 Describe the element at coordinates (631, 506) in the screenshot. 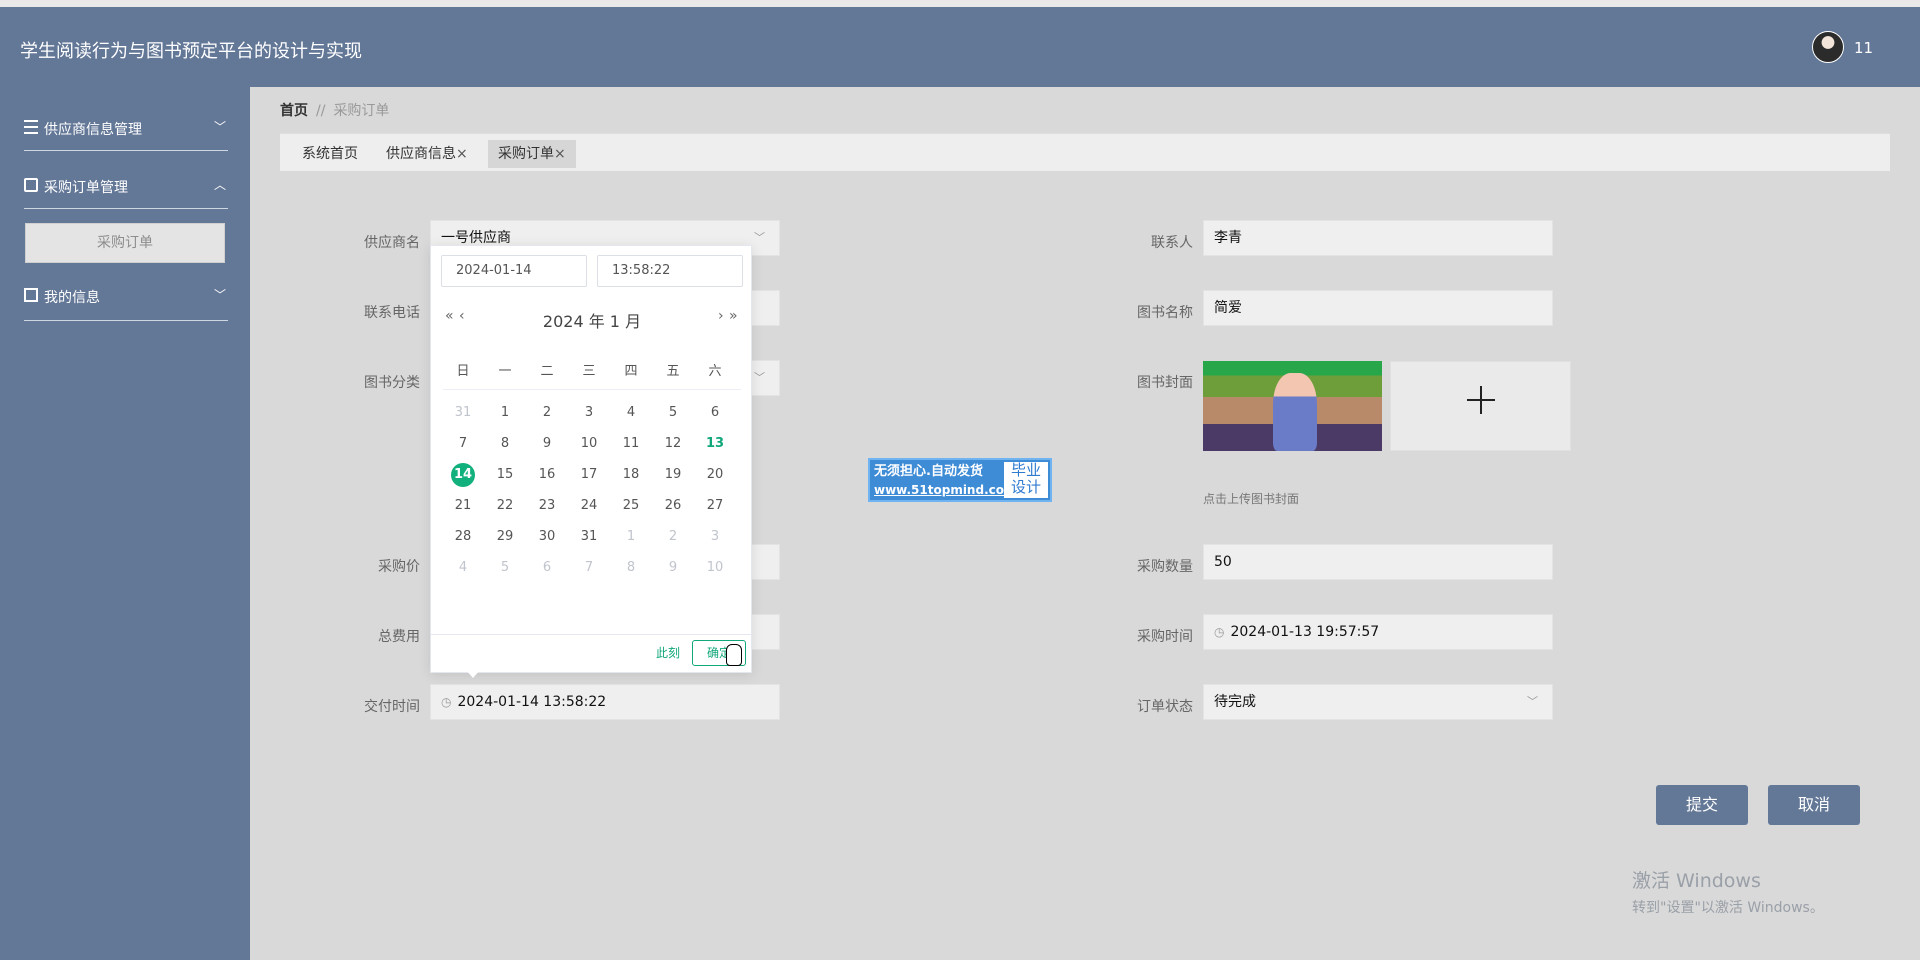

I see `calendar-day: 25` at that location.